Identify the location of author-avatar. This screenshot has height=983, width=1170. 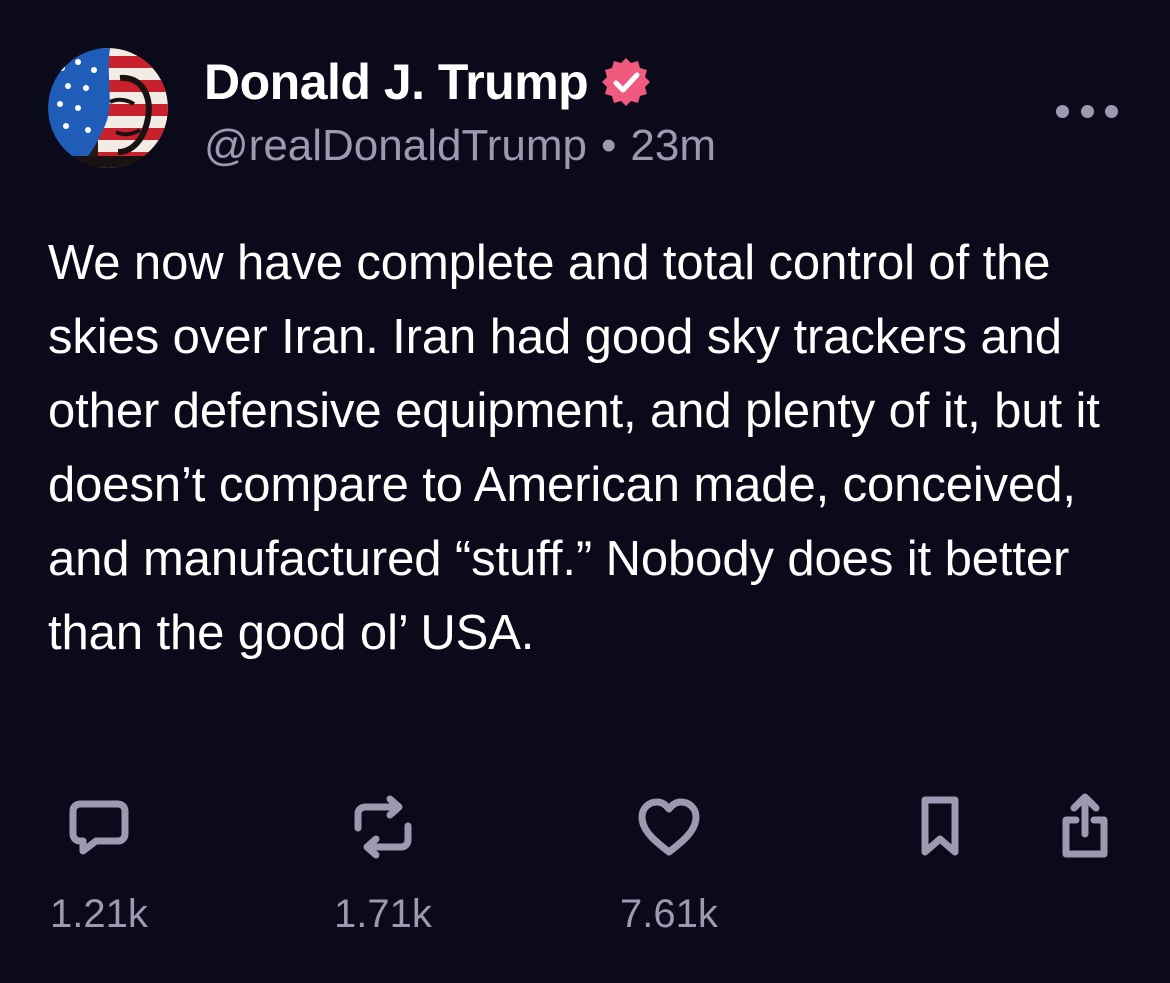
(108, 108).